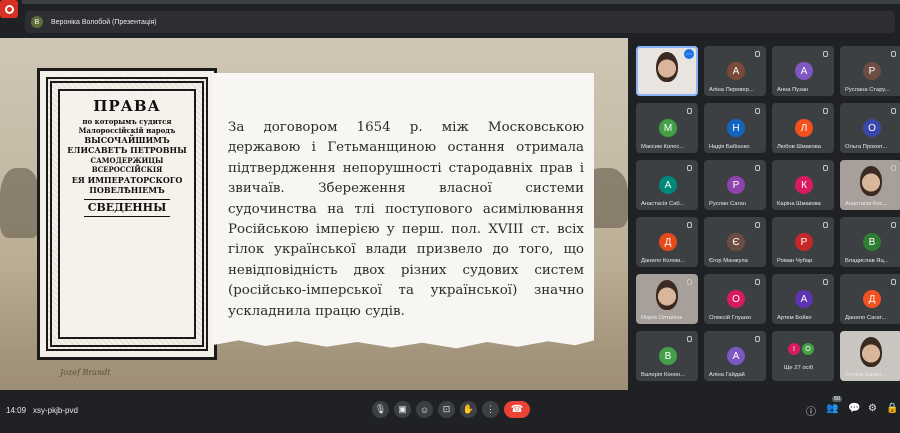 This screenshot has width=900, height=433. I want to click on chat-button: 💬, so click(854, 408).